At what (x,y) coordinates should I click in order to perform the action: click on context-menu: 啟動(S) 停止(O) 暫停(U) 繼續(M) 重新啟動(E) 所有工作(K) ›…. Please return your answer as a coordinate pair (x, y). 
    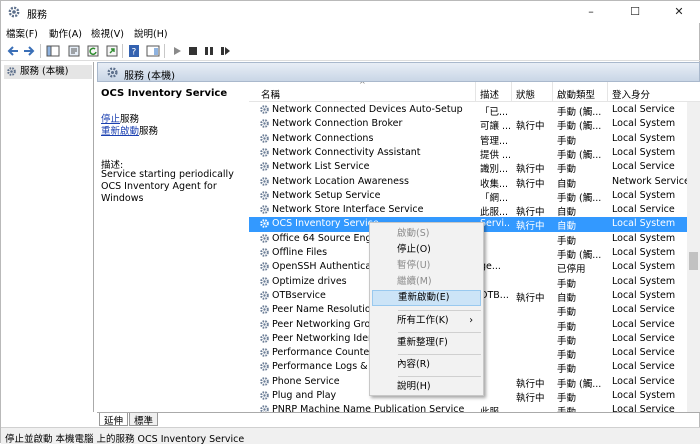
    Looking at the image, I should click on (426, 309).